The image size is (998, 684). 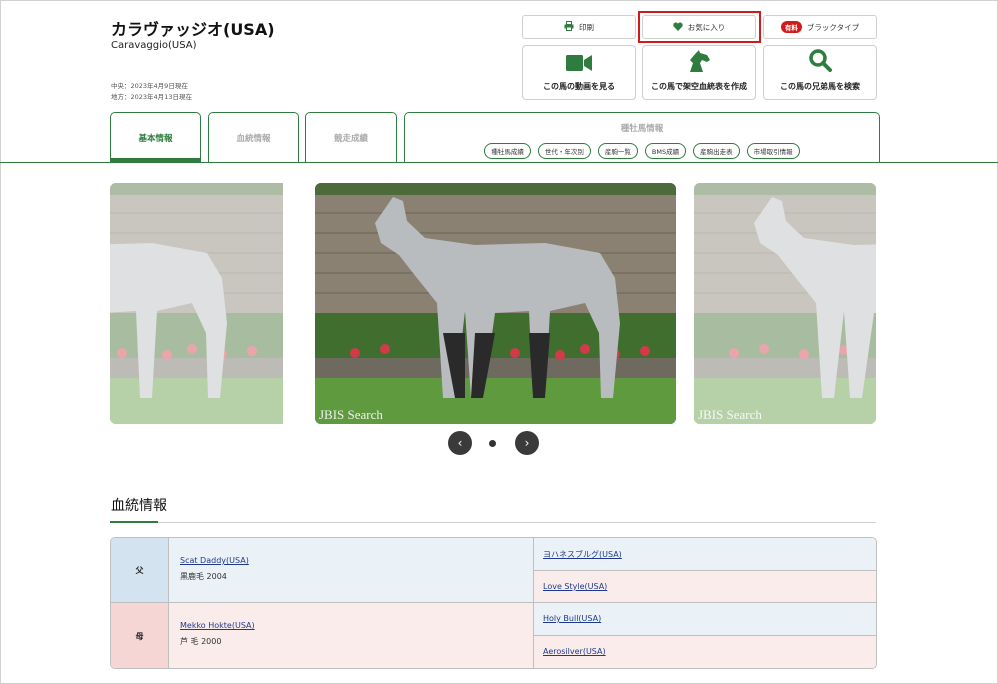 I want to click on tab-basic-info: 基本情報, so click(x=155, y=137).